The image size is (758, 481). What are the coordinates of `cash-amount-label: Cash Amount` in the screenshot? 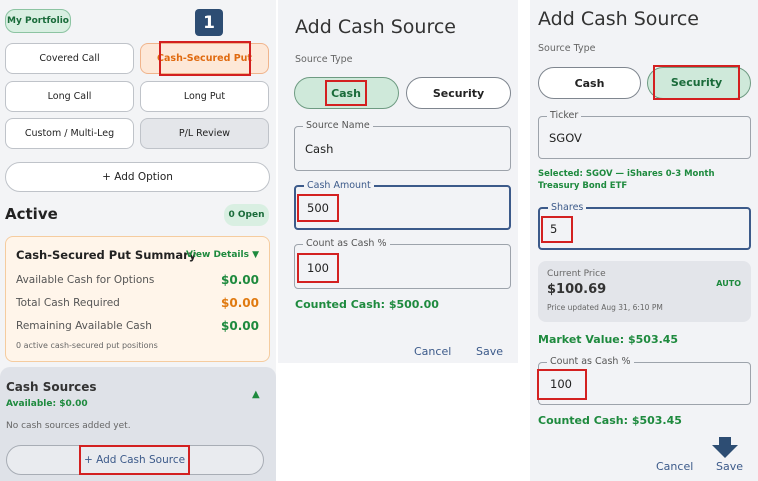 It's located at (339, 185).